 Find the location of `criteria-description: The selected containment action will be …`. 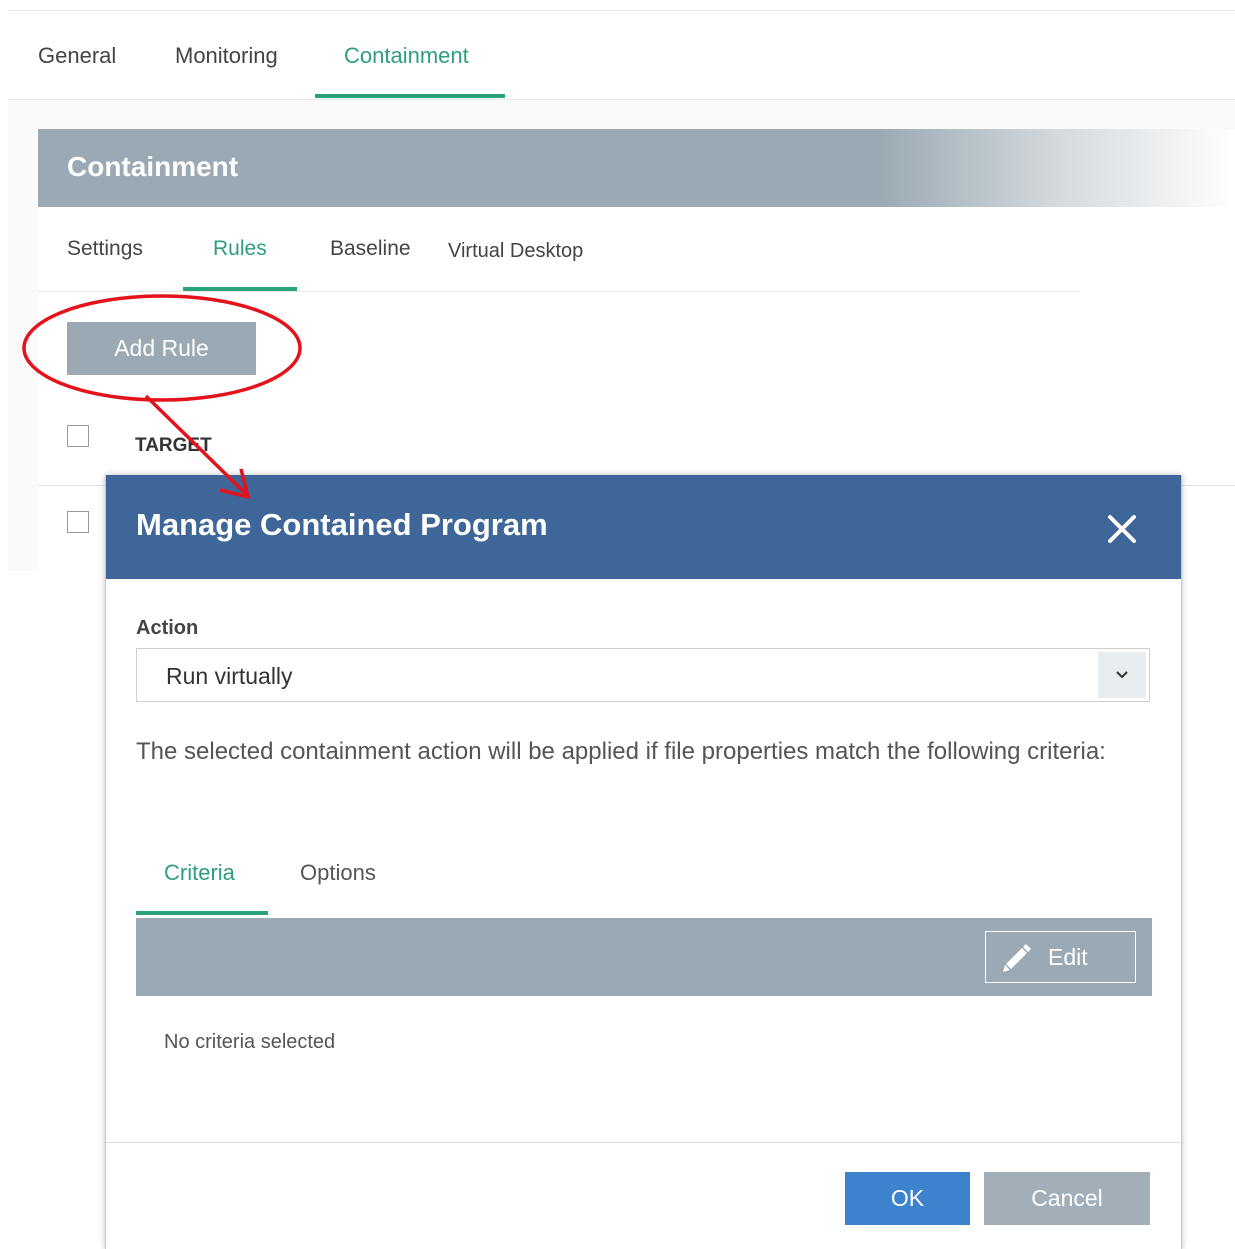

criteria-description: The selected containment action will be … is located at coordinates (621, 751).